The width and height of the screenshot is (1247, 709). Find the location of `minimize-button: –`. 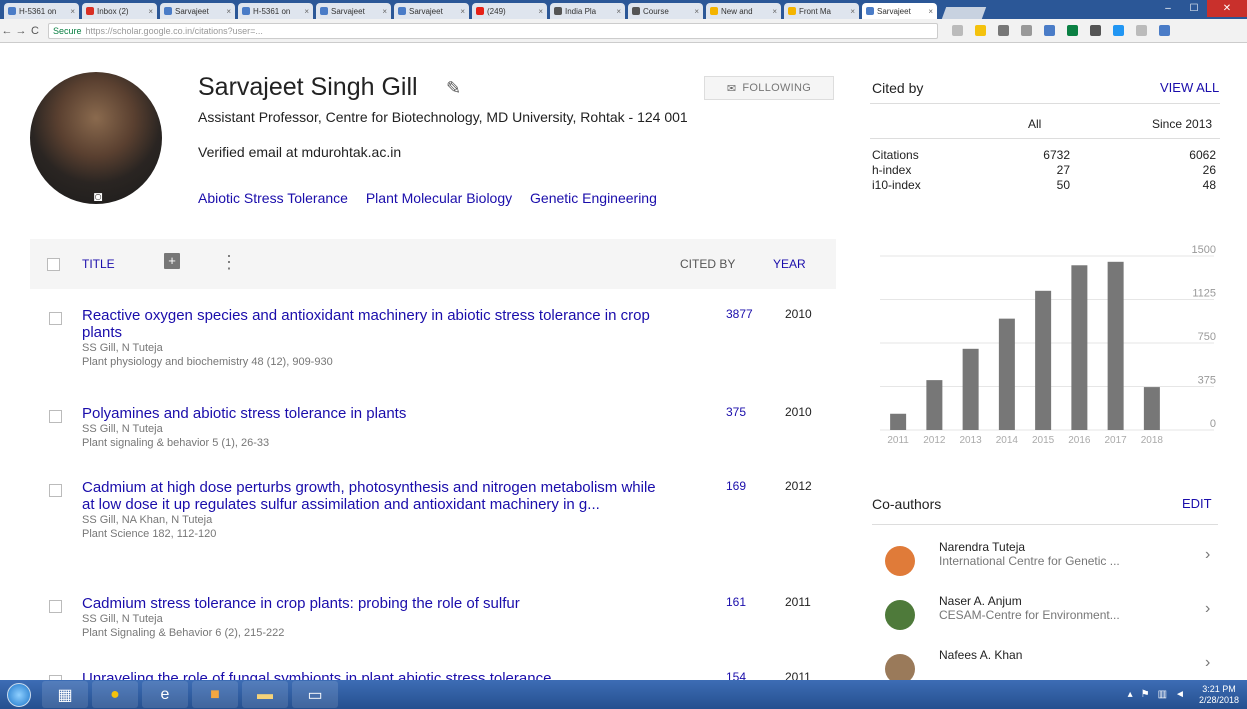

minimize-button: – is located at coordinates (1168, 8).